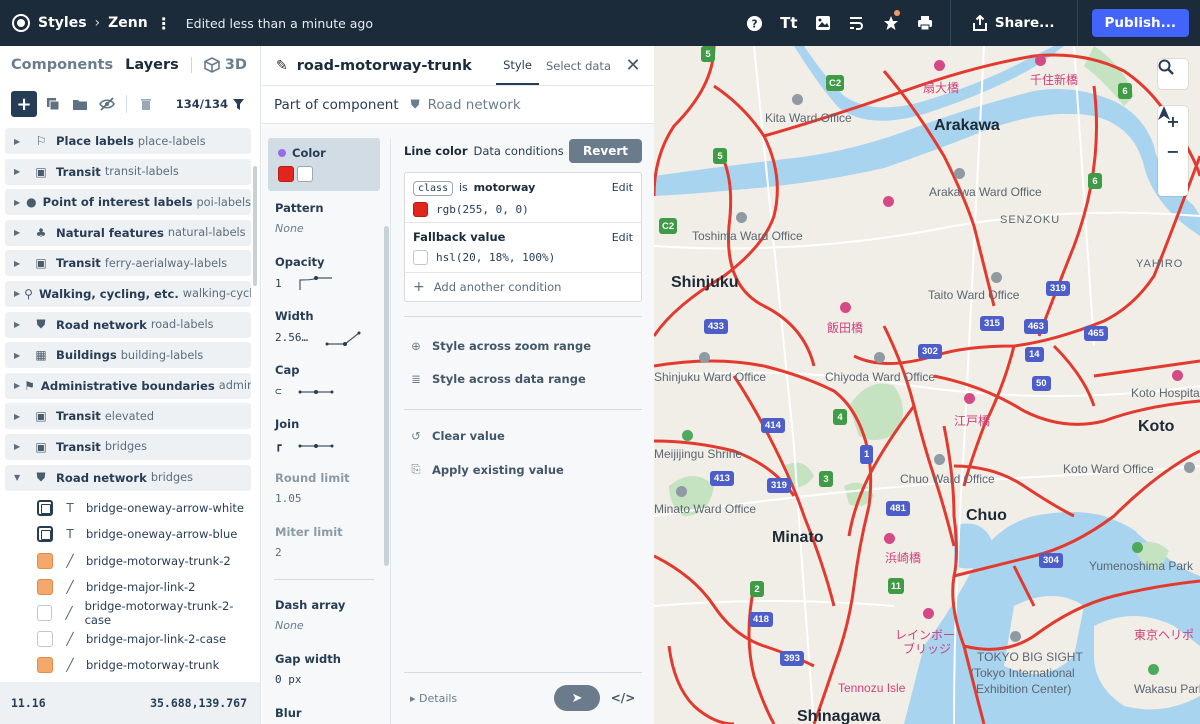 The height and width of the screenshot is (724, 1200). Describe the element at coordinates (891, 23) in the screenshot. I see `whats-new-icon` at that location.